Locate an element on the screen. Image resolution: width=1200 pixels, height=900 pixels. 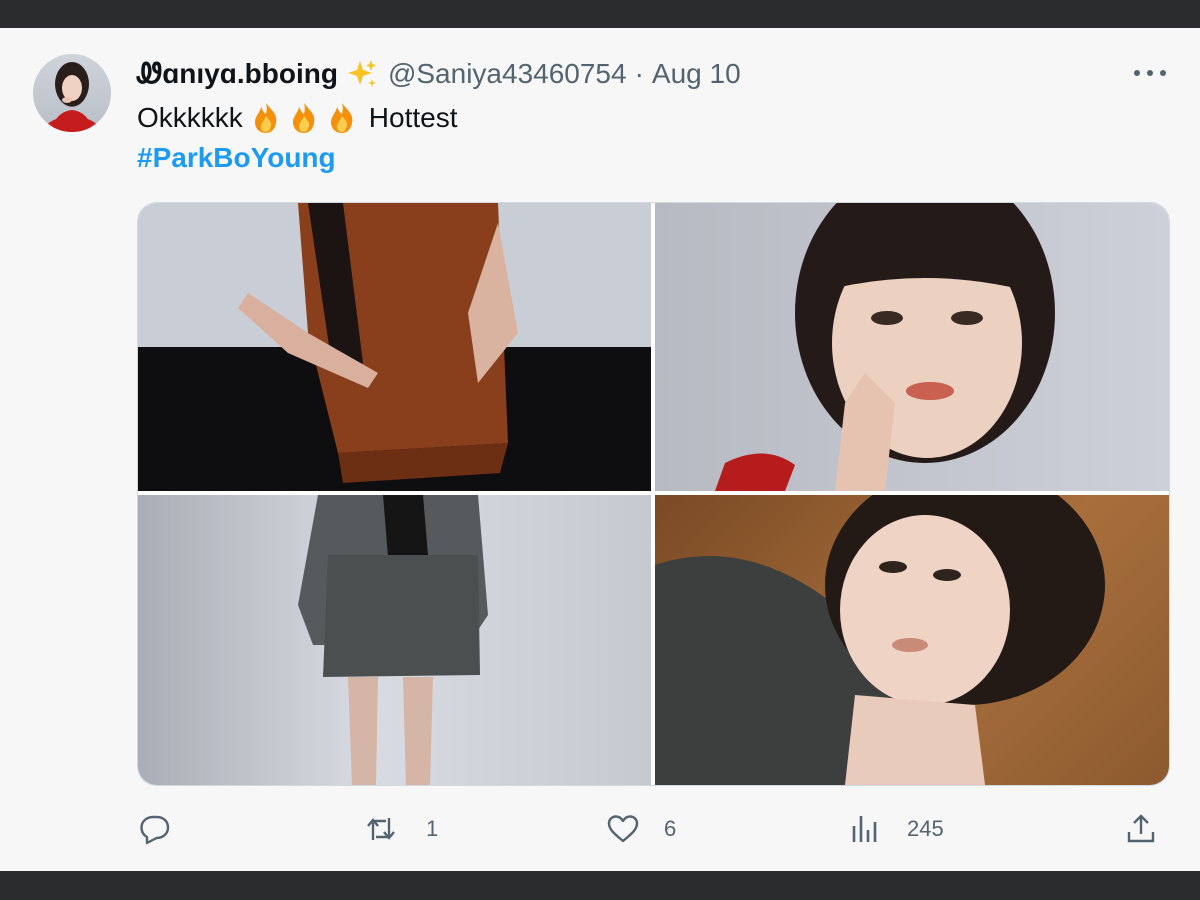
sparkles-icon is located at coordinates (361, 73).